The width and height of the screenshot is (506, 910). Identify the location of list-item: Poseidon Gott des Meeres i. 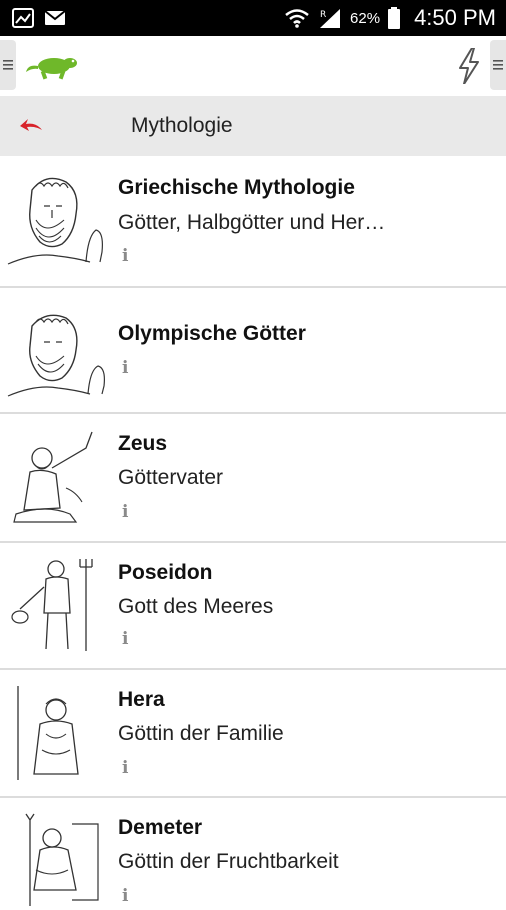
(253, 604).